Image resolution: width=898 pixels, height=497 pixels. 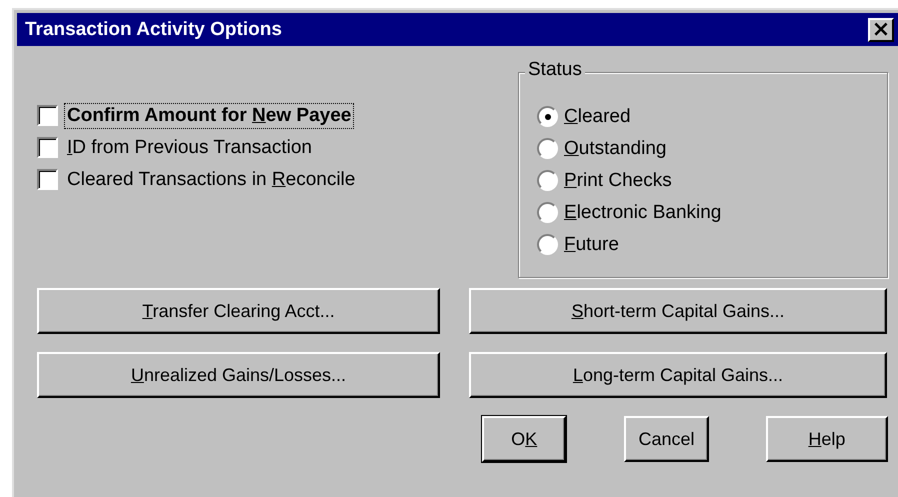 I want to click on radio-label: Future, so click(x=591, y=245).